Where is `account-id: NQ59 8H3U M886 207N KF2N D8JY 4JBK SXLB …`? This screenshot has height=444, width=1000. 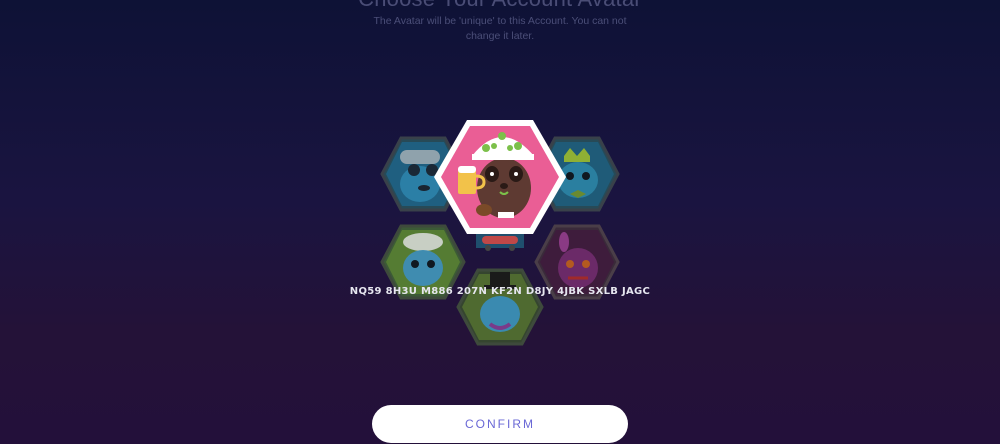 account-id: NQ59 8H3U M886 207N KF2N D8JY 4JBK SXLB … is located at coordinates (500, 291).